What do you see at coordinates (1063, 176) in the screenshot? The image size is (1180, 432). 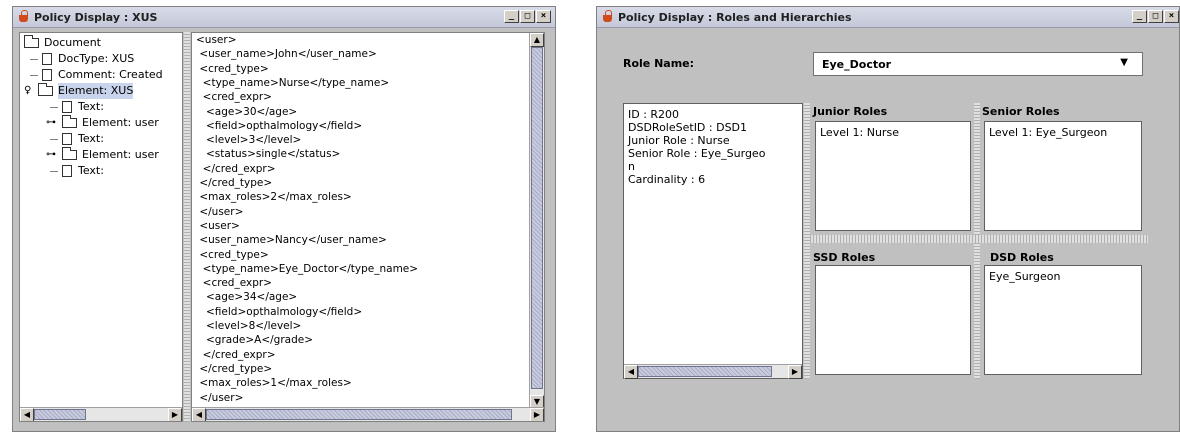 I see `senior-roles-list: Level 1: Eye_Surgeon` at bounding box center [1063, 176].